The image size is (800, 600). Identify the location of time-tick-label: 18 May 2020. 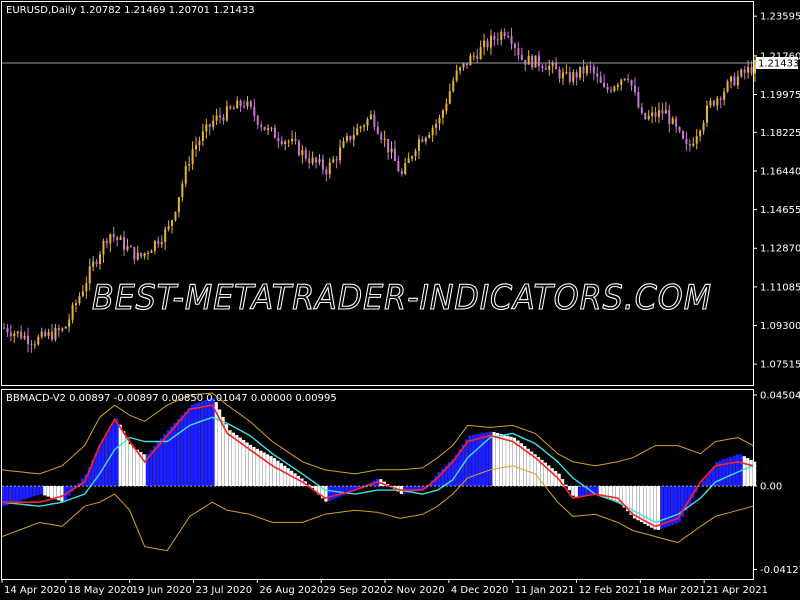
(100, 590).